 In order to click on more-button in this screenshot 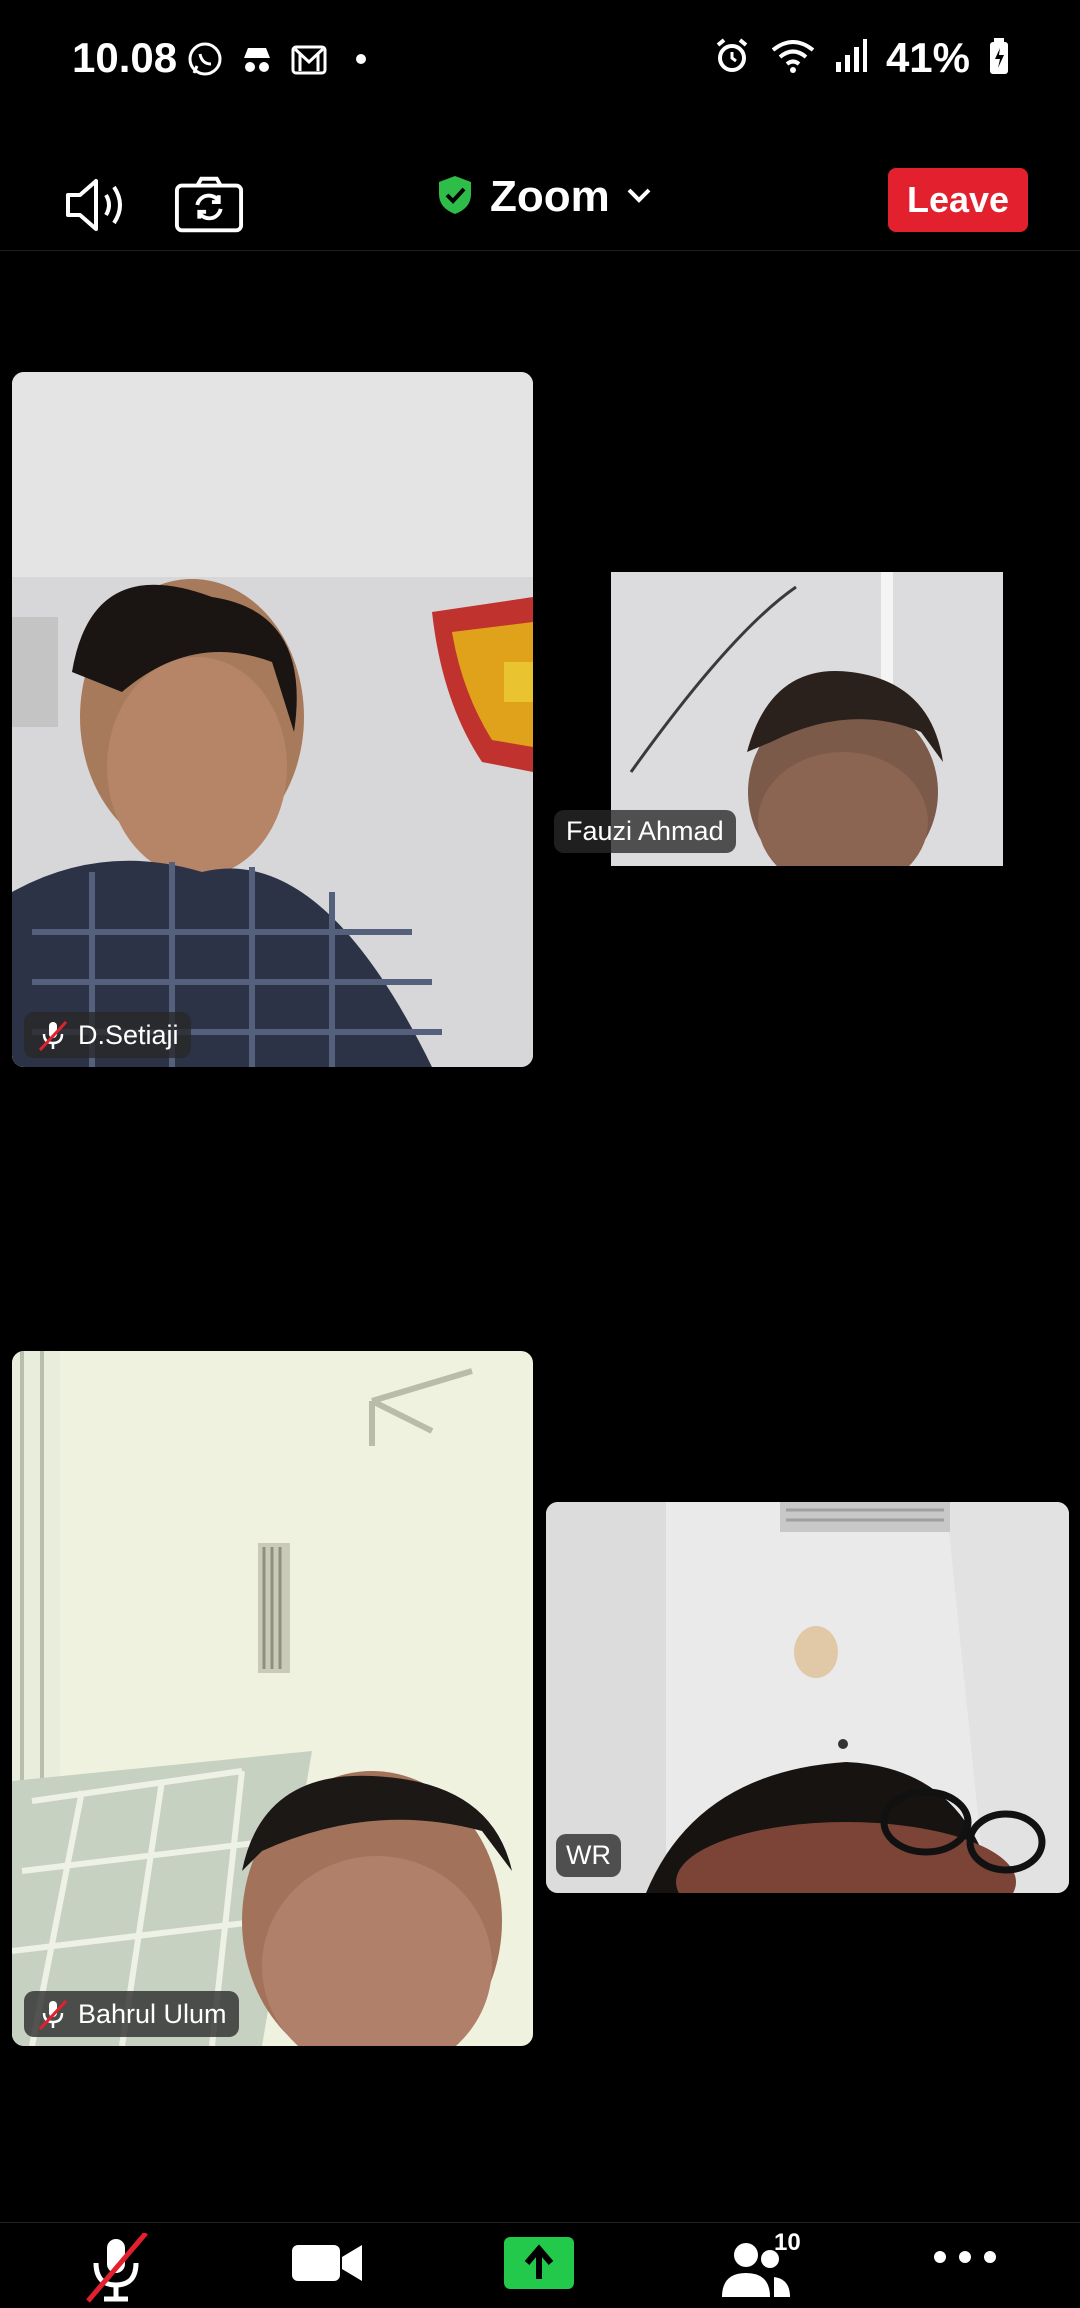, I will do `click(965, 2259)`.